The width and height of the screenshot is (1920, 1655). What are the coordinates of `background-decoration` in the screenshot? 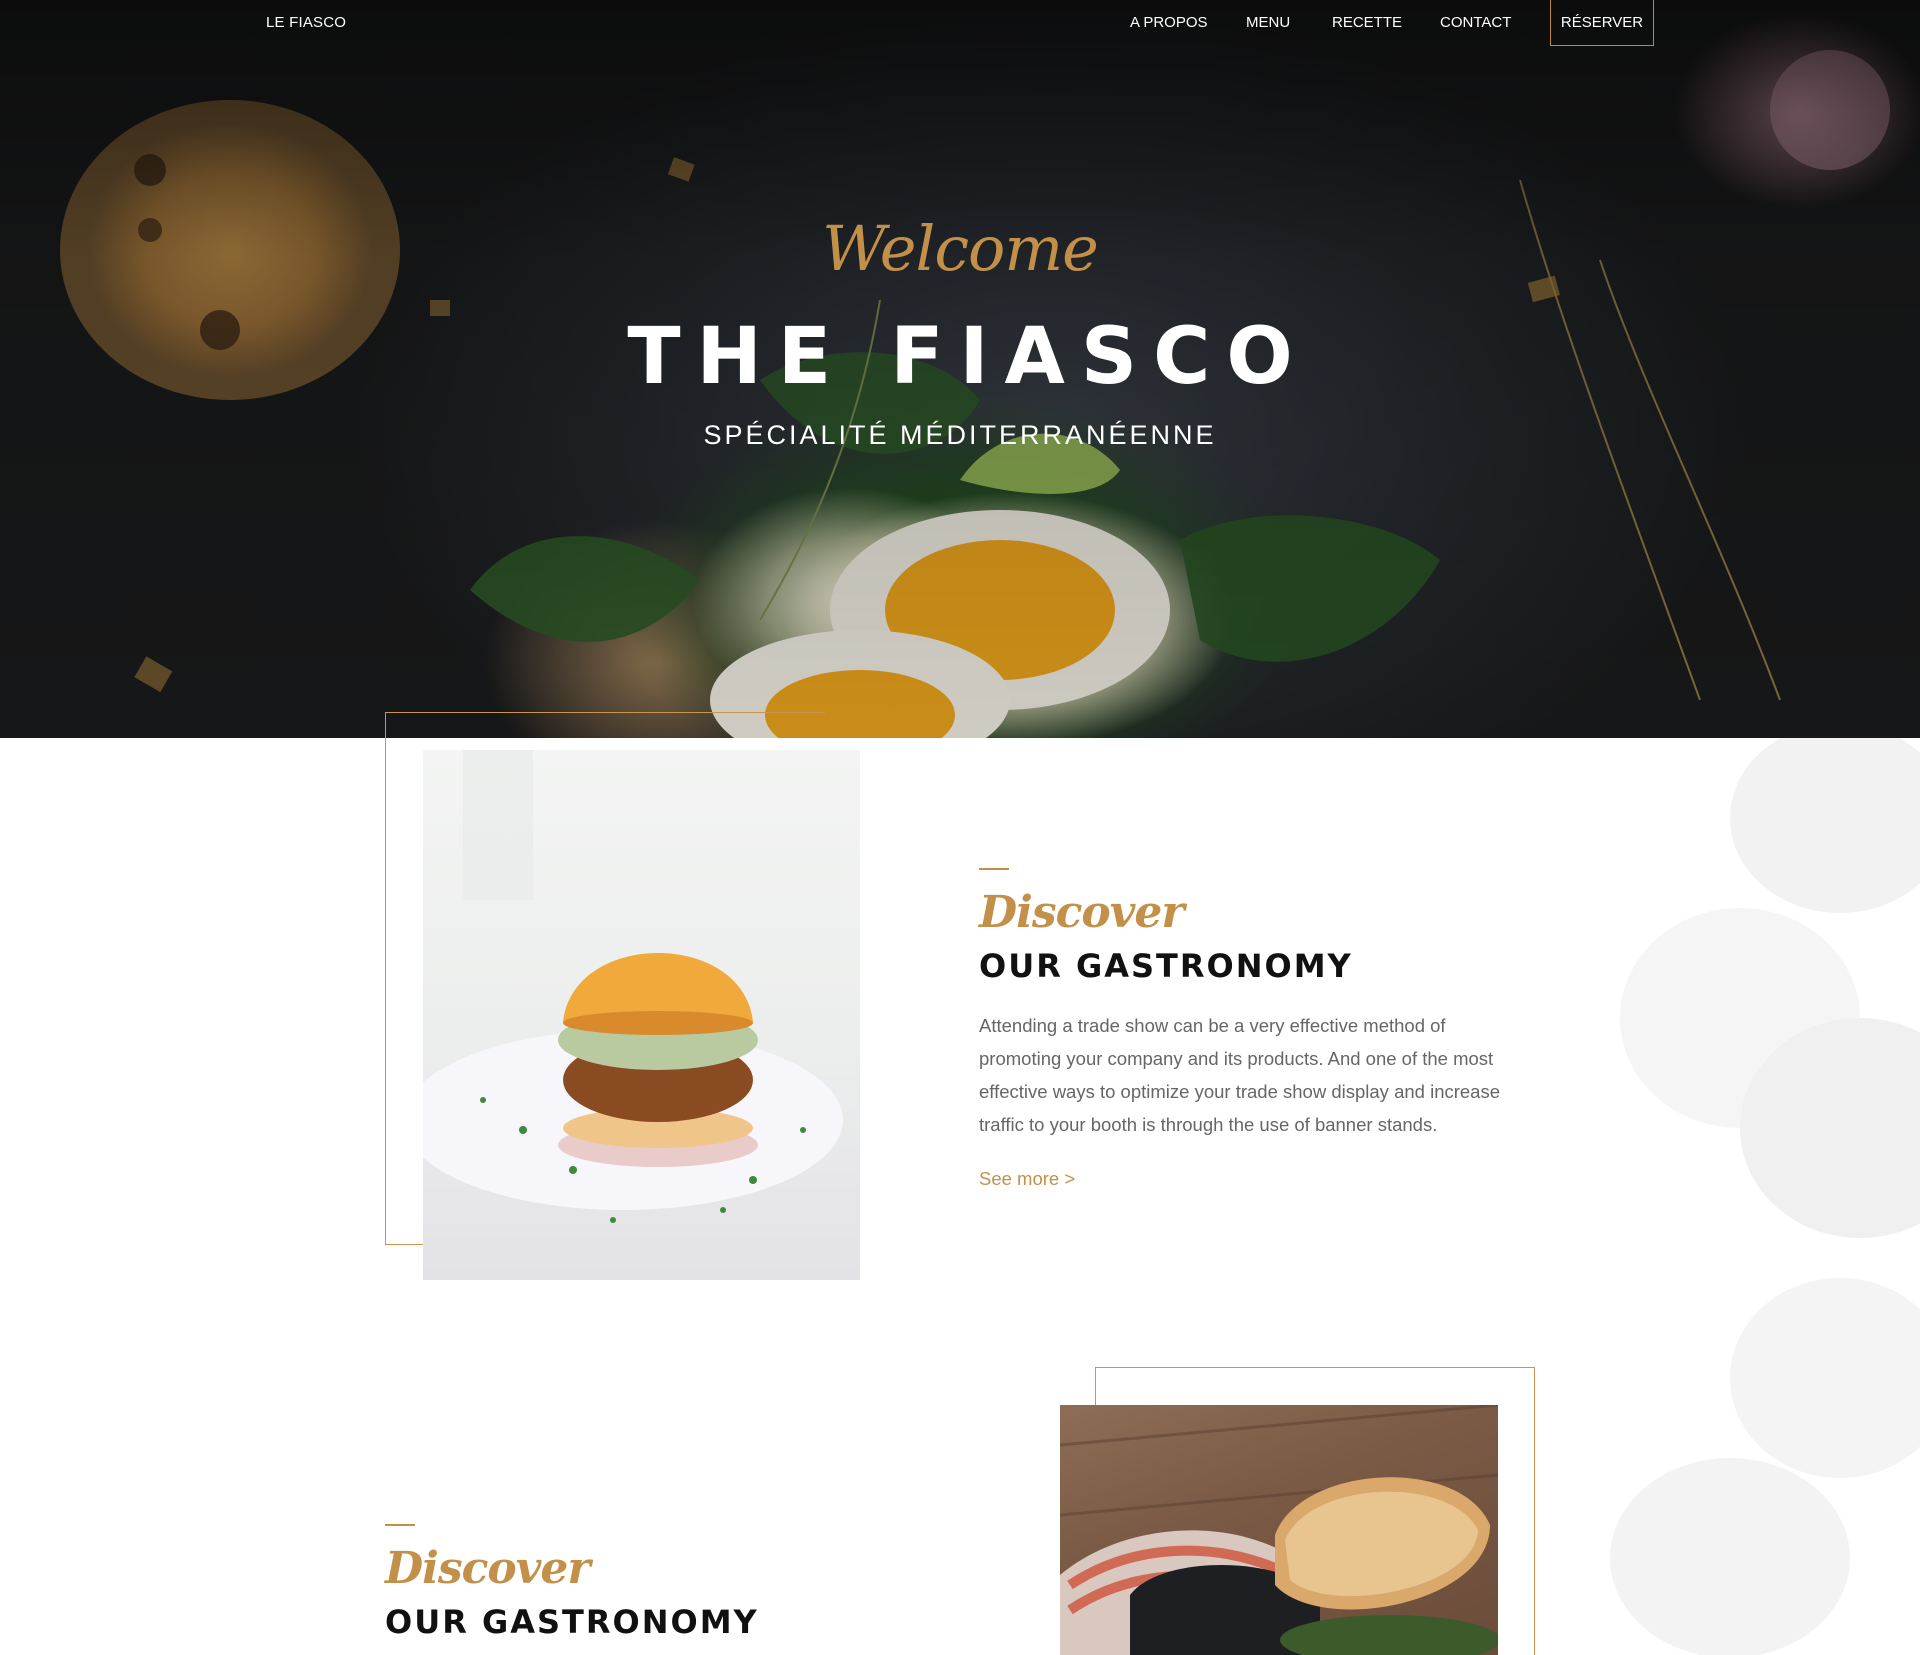 It's located at (1765, 1196).